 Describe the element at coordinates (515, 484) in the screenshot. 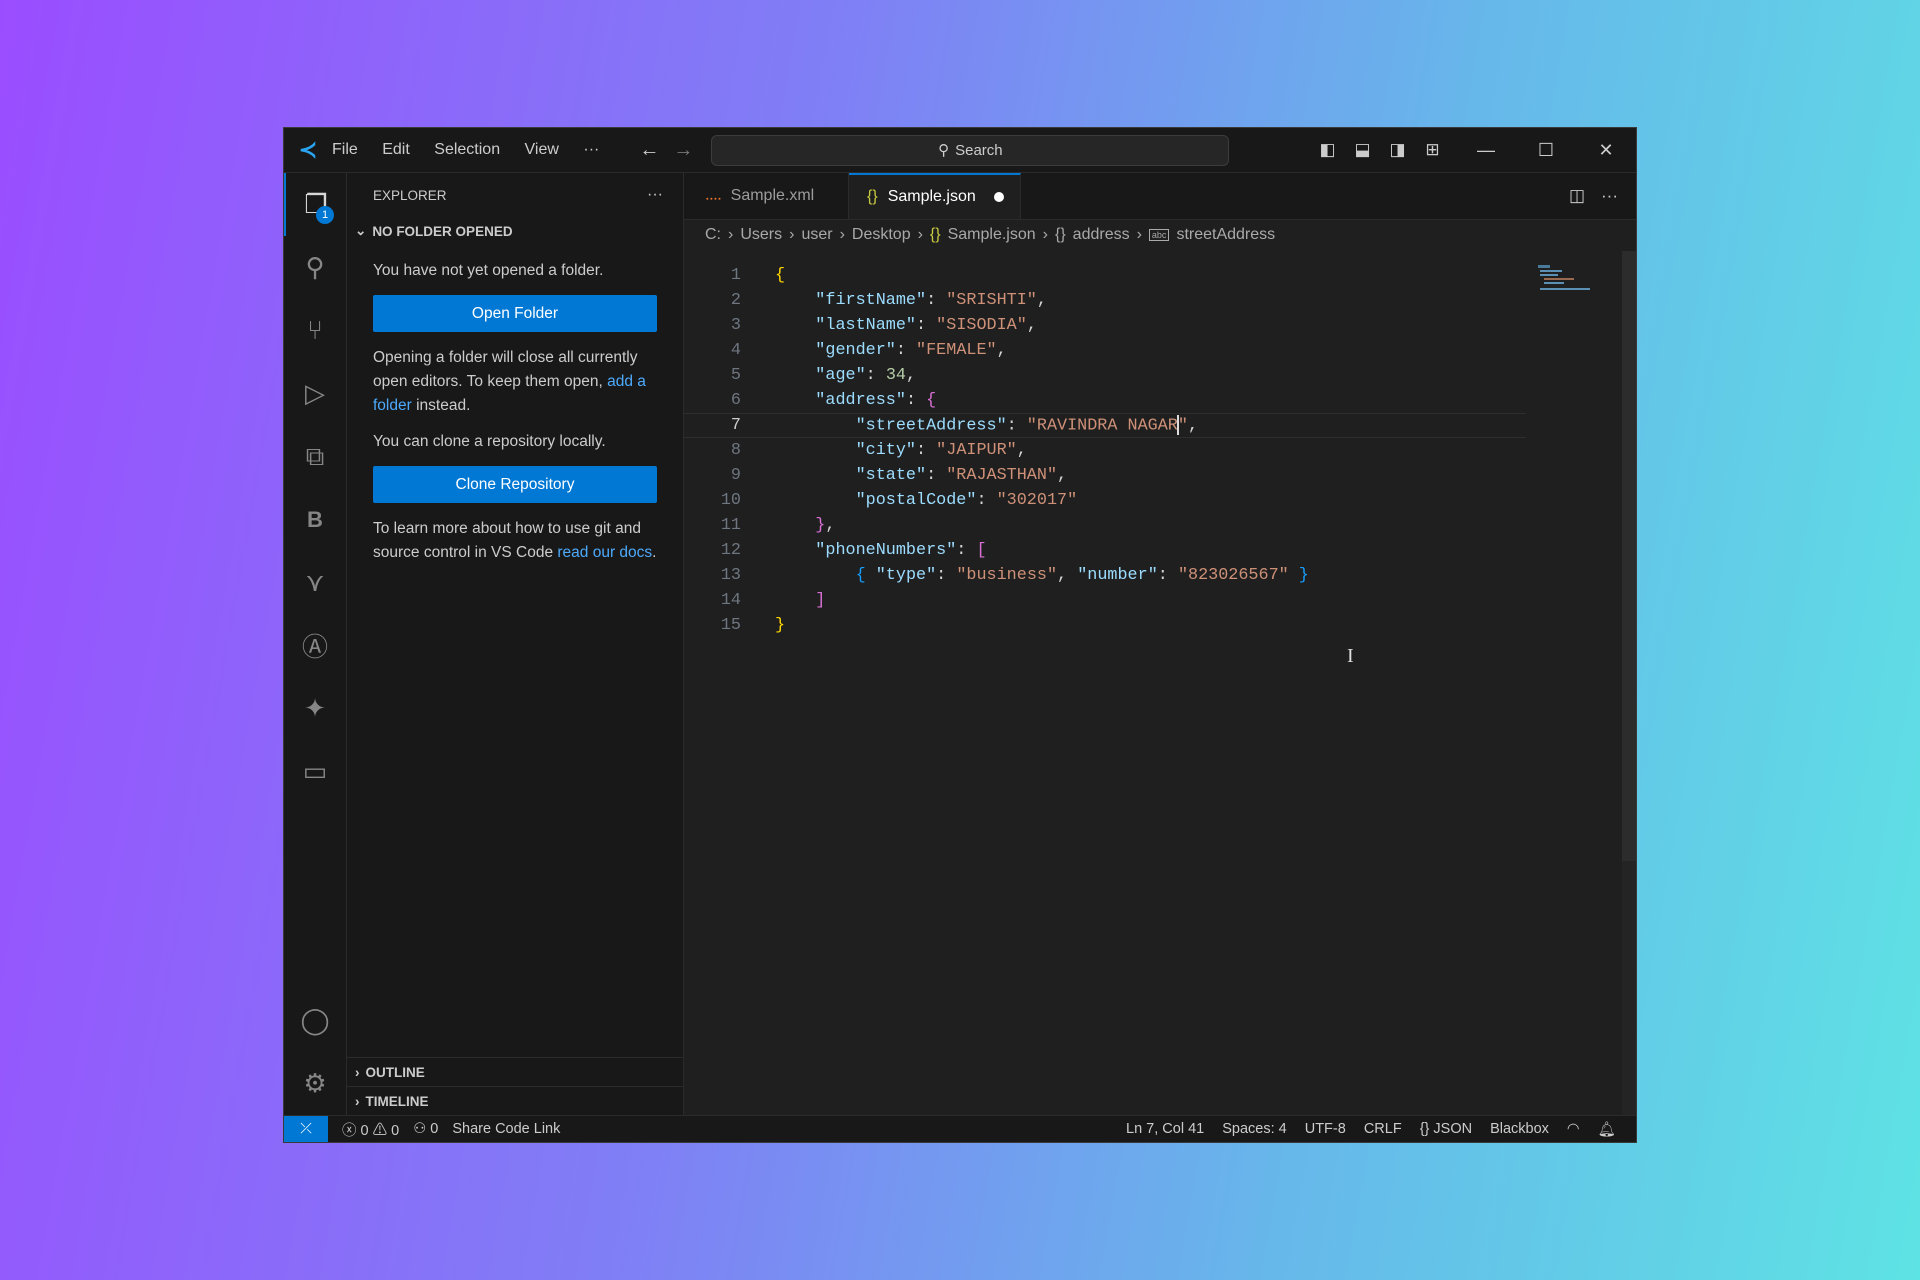

I see `clone-repository-button: Clone Repository` at that location.